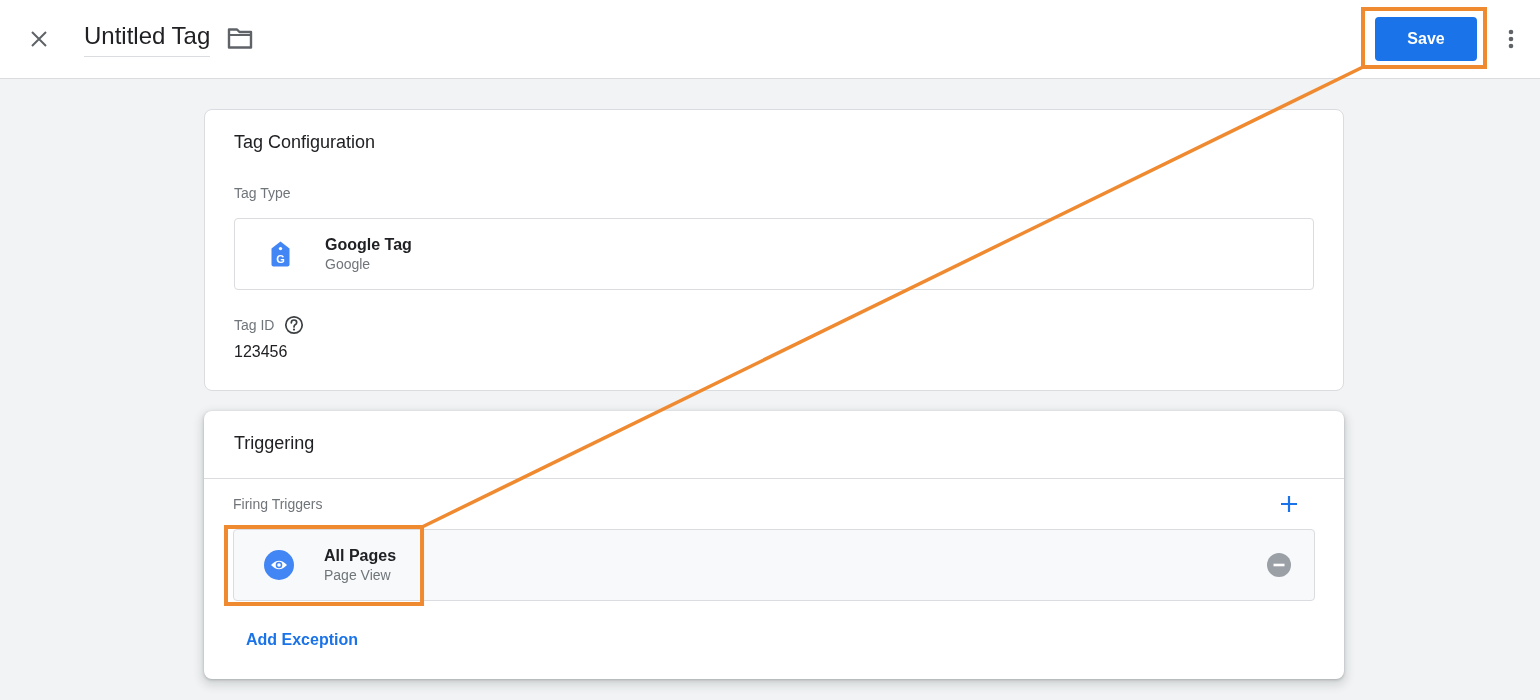 The height and width of the screenshot is (700, 1540). Describe the element at coordinates (1426, 39) in the screenshot. I see `save-button: Save` at that location.